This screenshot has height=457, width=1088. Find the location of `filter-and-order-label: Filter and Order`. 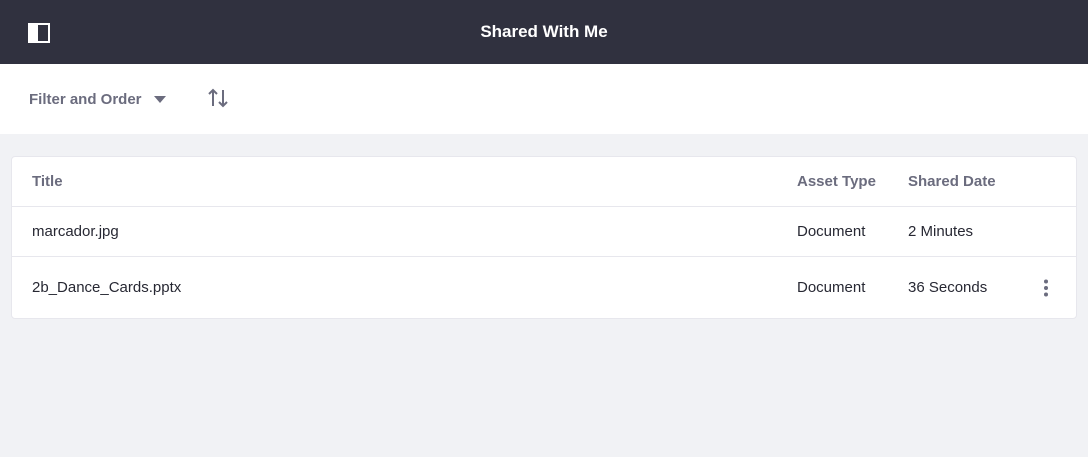

filter-and-order-label: Filter and Order is located at coordinates (85, 99).